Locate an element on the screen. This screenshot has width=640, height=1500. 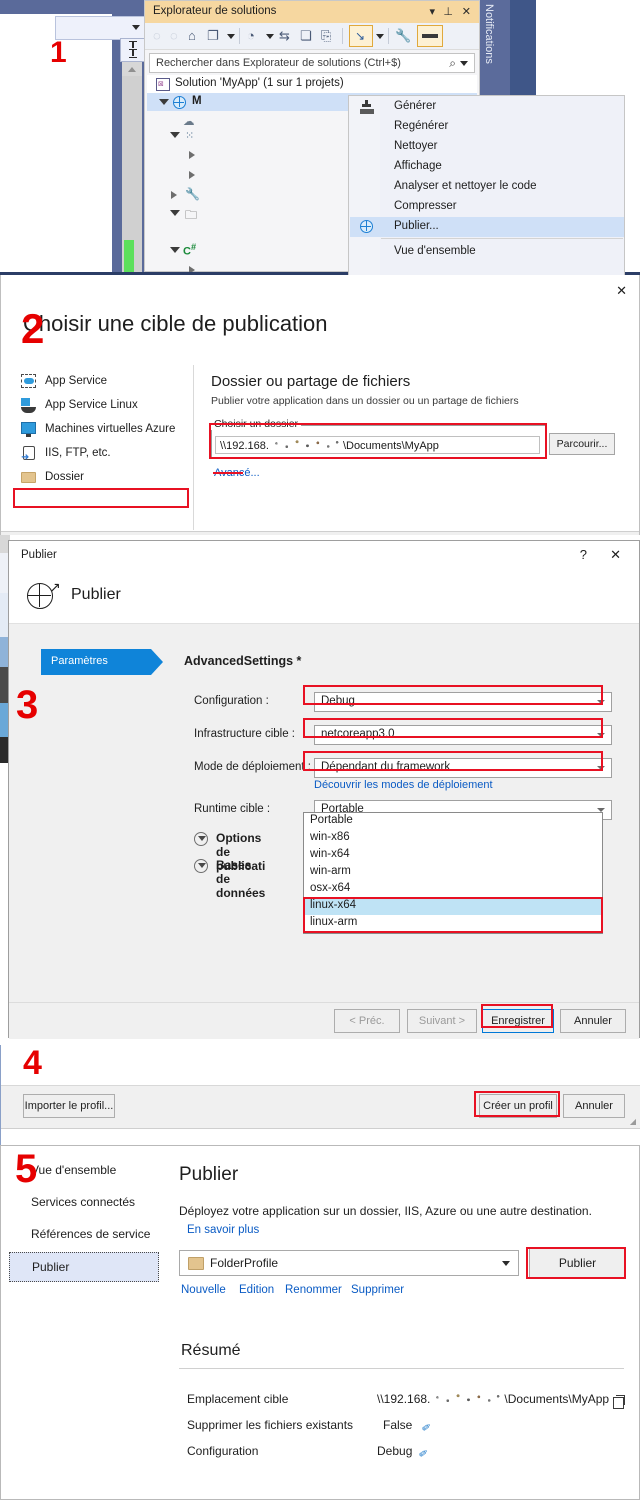
solution-node-row: ⊠ Solution 'MyApp' (1 sur 1 projets) is located at coordinates (312, 84).